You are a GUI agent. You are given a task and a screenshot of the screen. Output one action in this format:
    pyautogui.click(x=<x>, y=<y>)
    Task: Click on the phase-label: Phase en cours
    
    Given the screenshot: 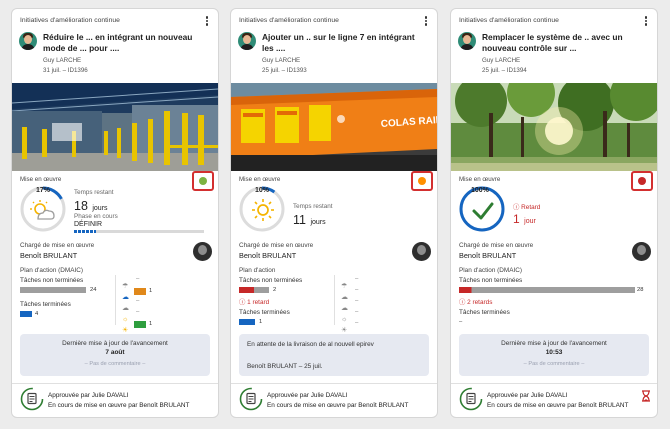 What is the action you would take?
    pyautogui.click(x=96, y=216)
    